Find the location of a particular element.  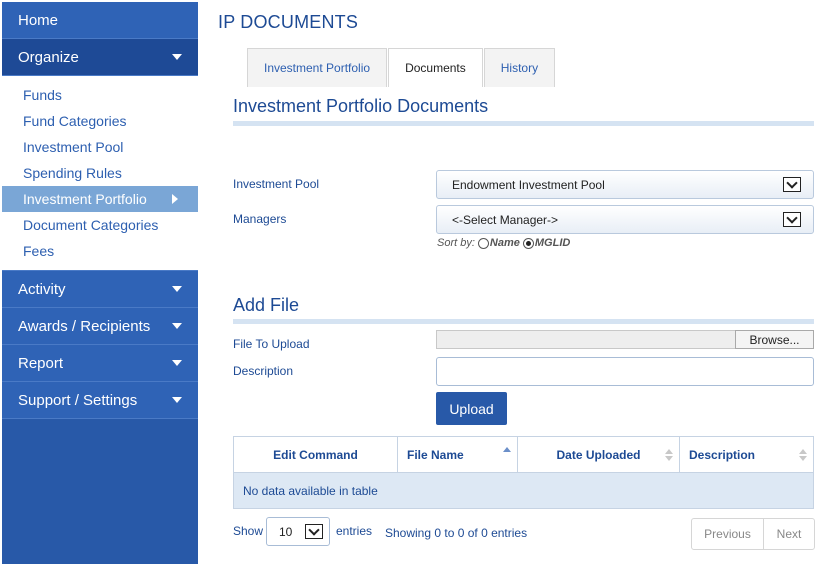

sort-by-label: Sort by: is located at coordinates (456, 243).